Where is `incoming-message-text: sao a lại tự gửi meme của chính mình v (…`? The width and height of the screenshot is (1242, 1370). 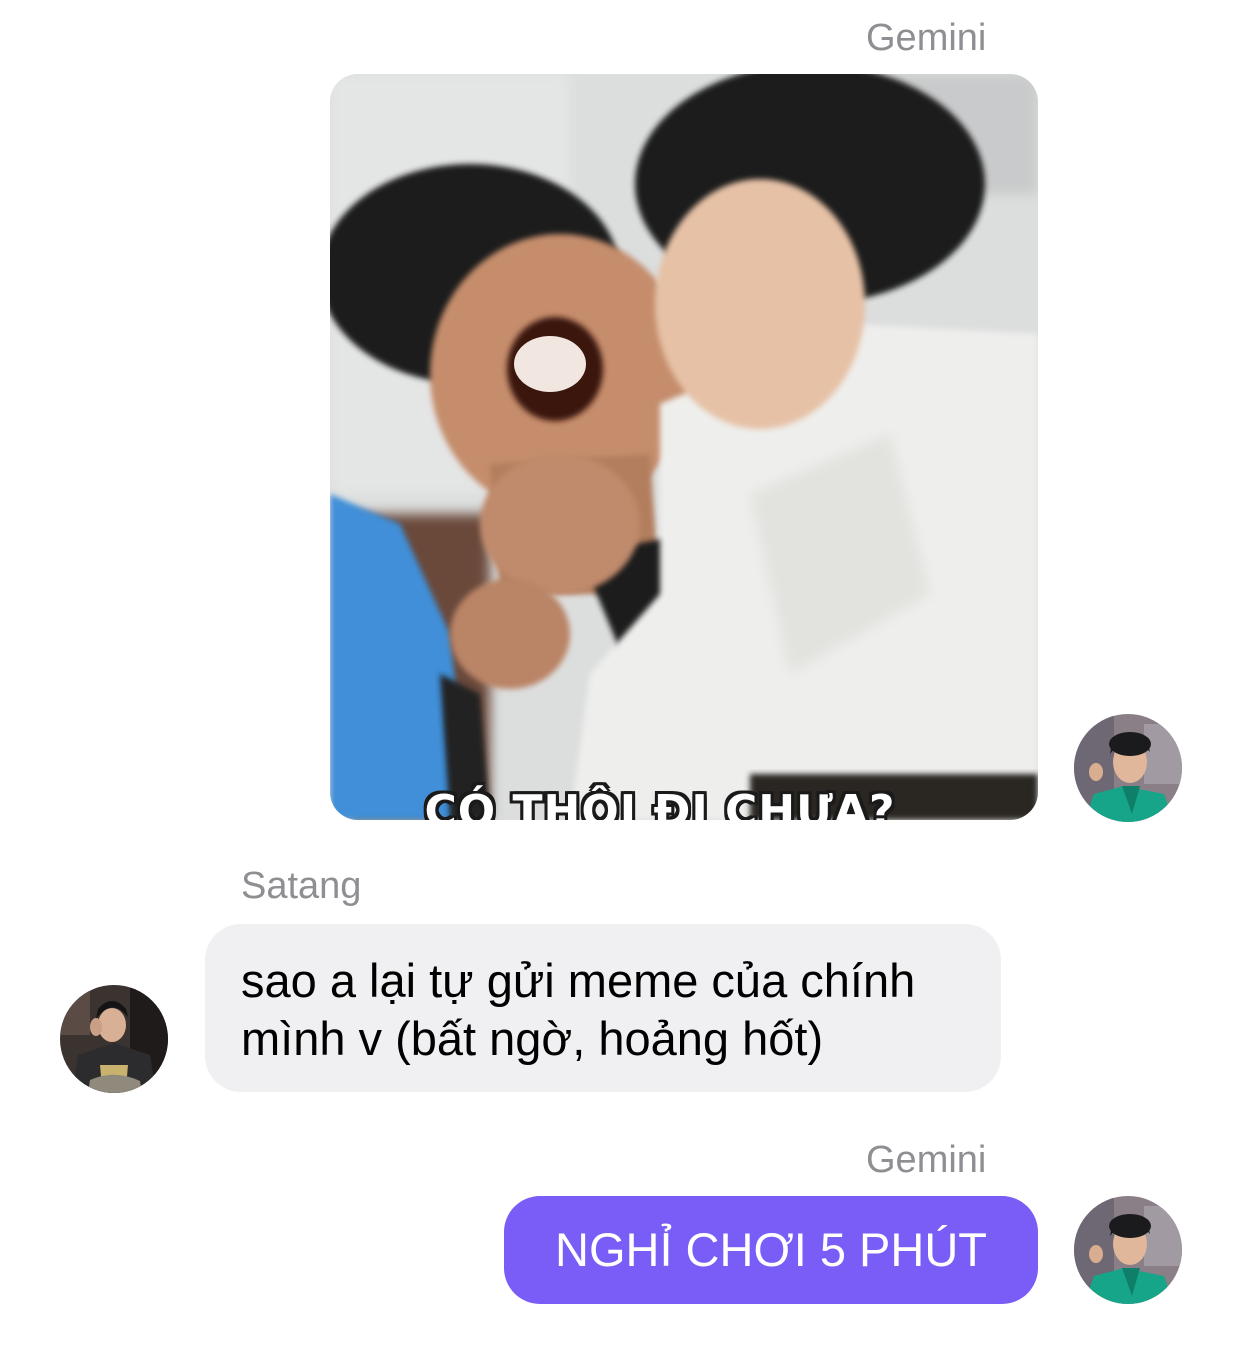
incoming-message-text: sao a lại tự gửi meme của chính mình v (… is located at coordinates (578, 1009).